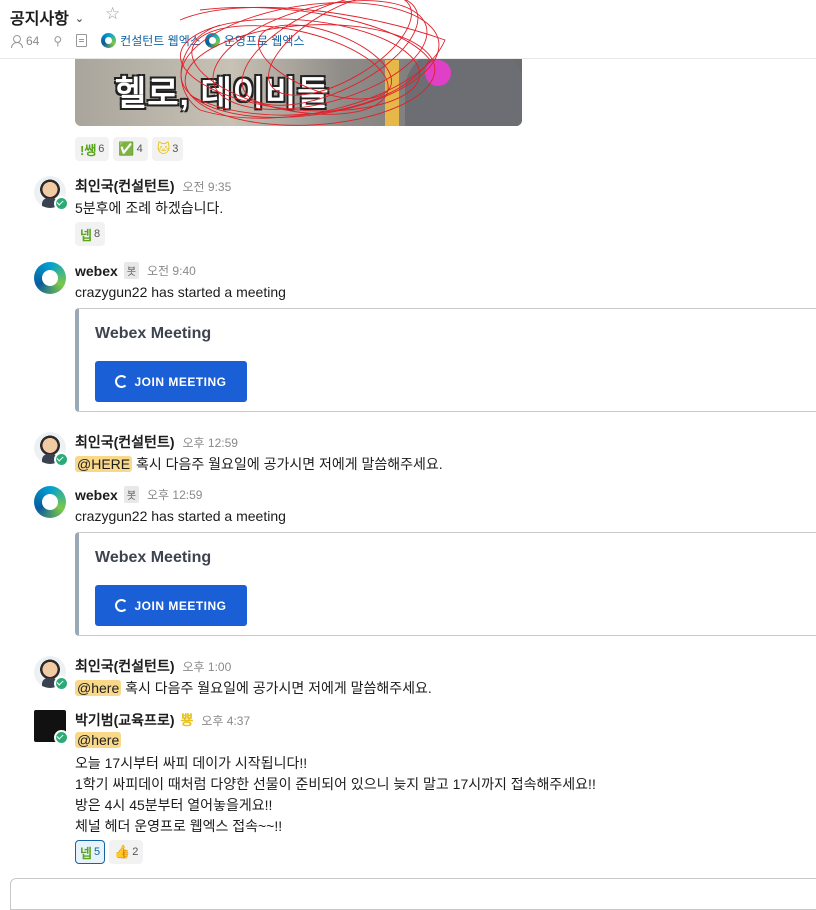 The height and width of the screenshot is (910, 816). What do you see at coordinates (206, 186) in the screenshot?
I see `timestamp: 오전 9:35` at bounding box center [206, 186].